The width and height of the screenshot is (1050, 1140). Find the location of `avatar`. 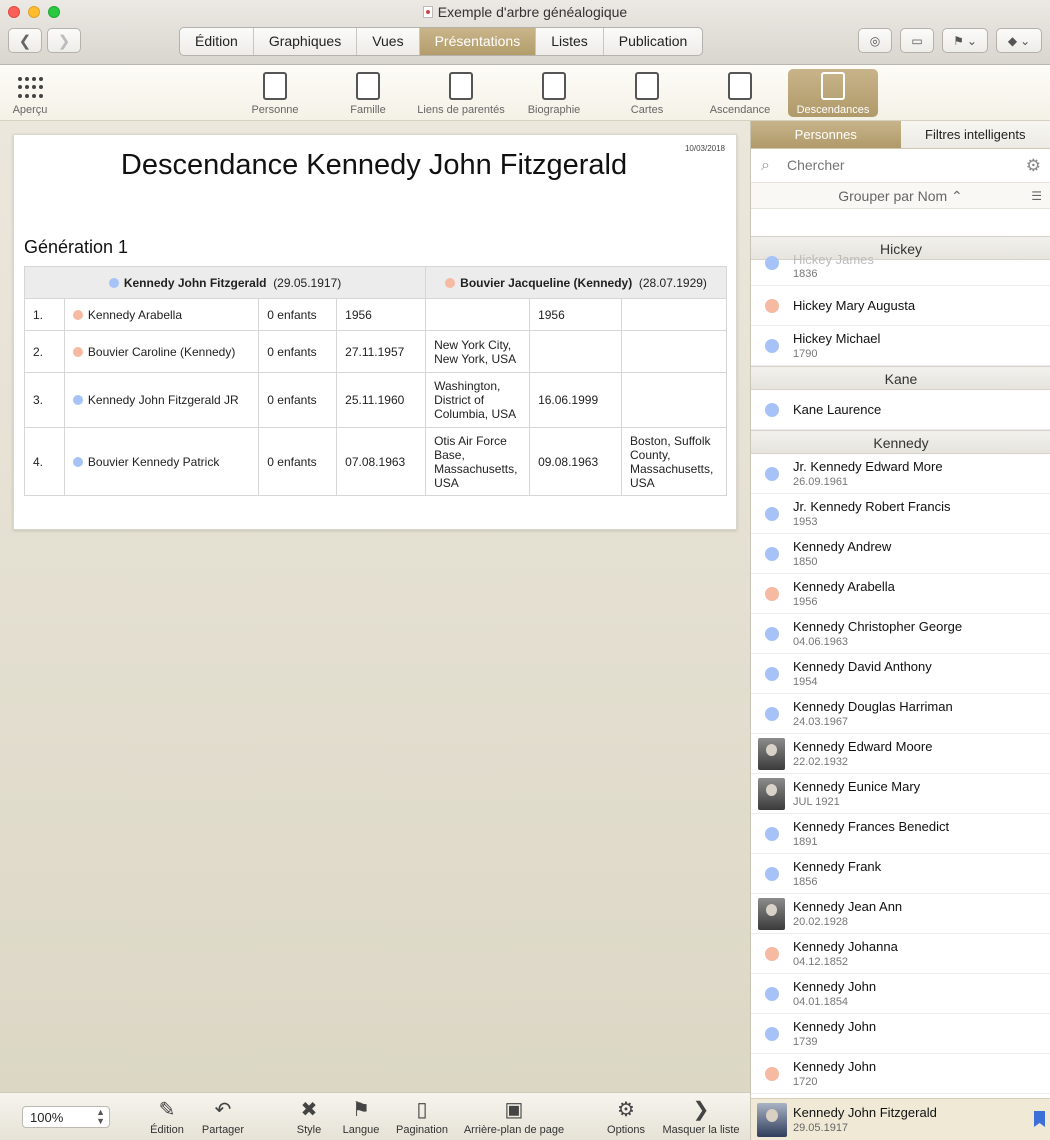

avatar is located at coordinates (771, 754).